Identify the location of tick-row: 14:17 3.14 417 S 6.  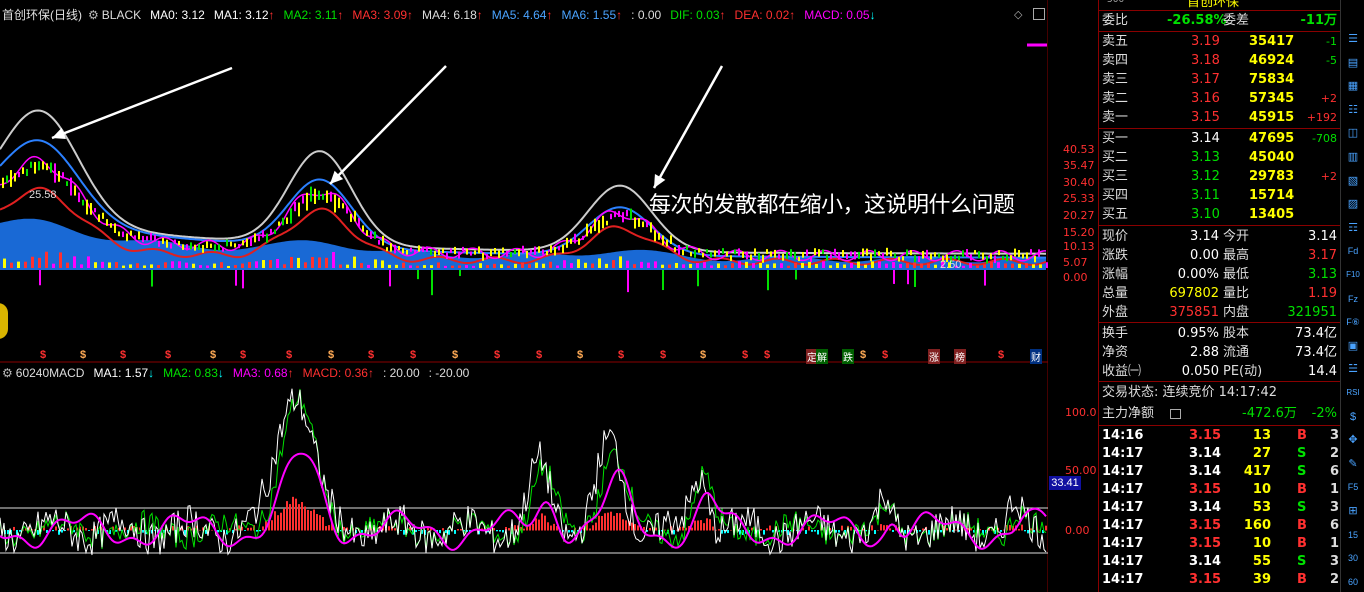
(1220, 472).